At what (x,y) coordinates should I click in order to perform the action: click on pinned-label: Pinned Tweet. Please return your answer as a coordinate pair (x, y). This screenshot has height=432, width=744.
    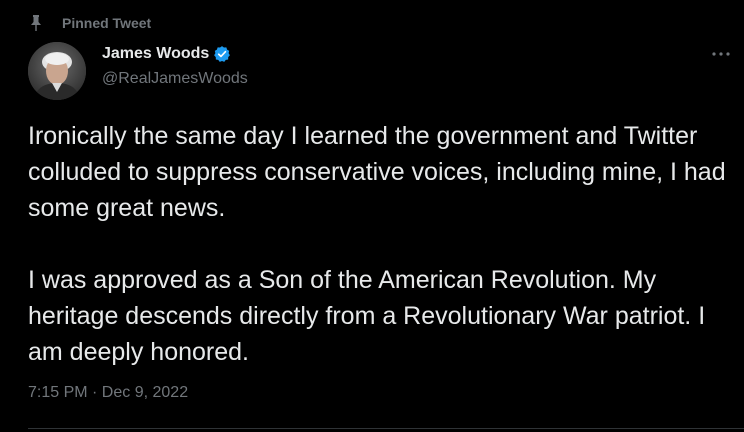
    Looking at the image, I should click on (107, 23).